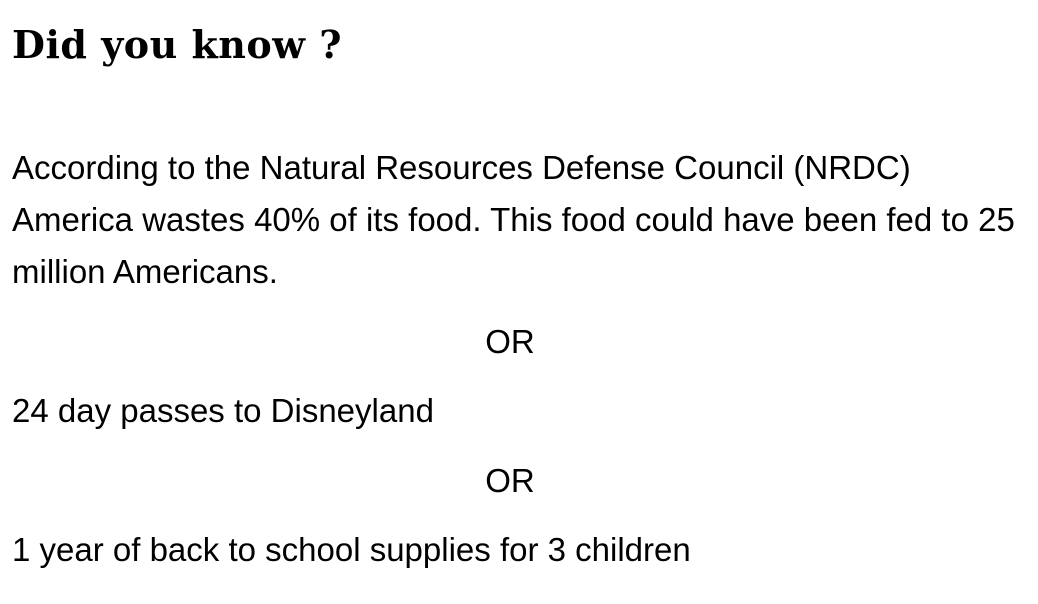 The height and width of the screenshot is (604, 1038). I want to click on alternative-disneyland: 24 day passes to Disneyland, so click(223, 410).